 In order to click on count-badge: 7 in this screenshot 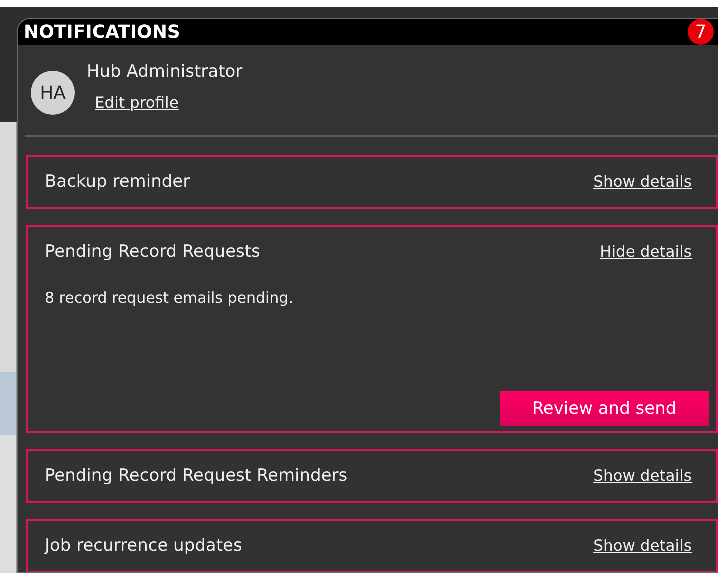, I will do `click(701, 32)`.